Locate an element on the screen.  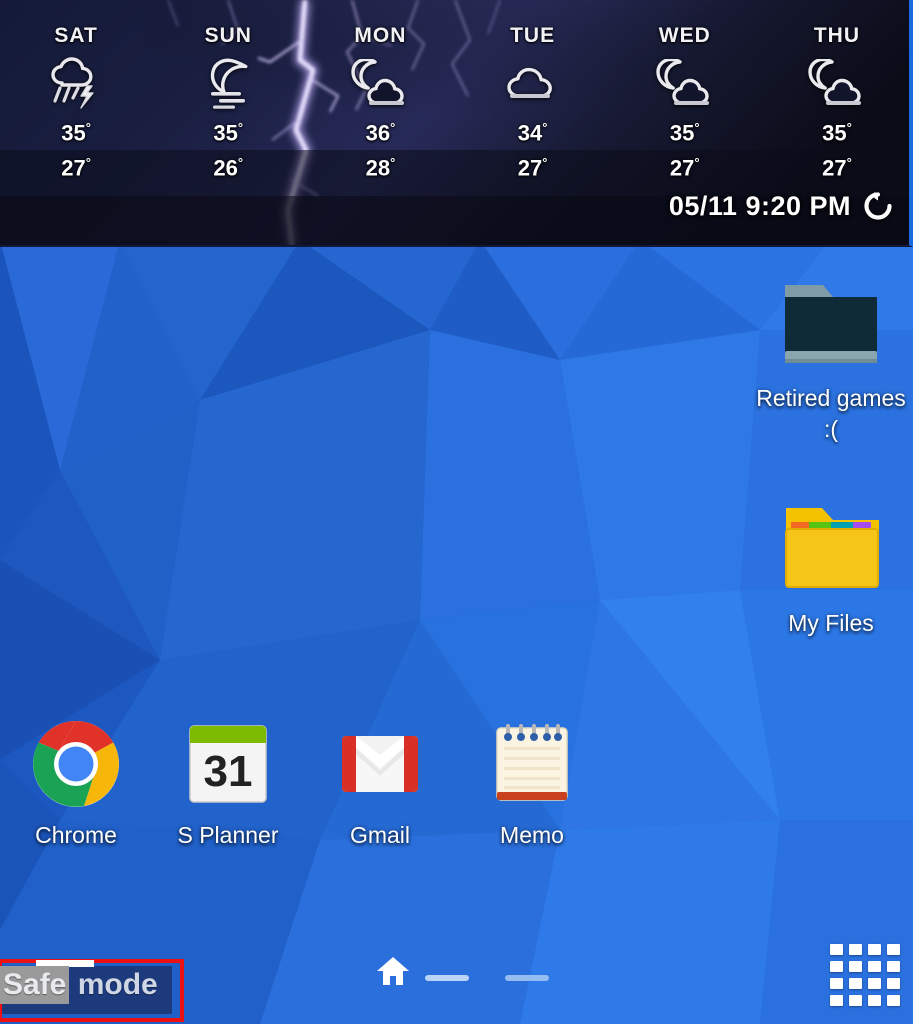
app-shortcut-gmail: Gmail is located at coordinates (380, 793).